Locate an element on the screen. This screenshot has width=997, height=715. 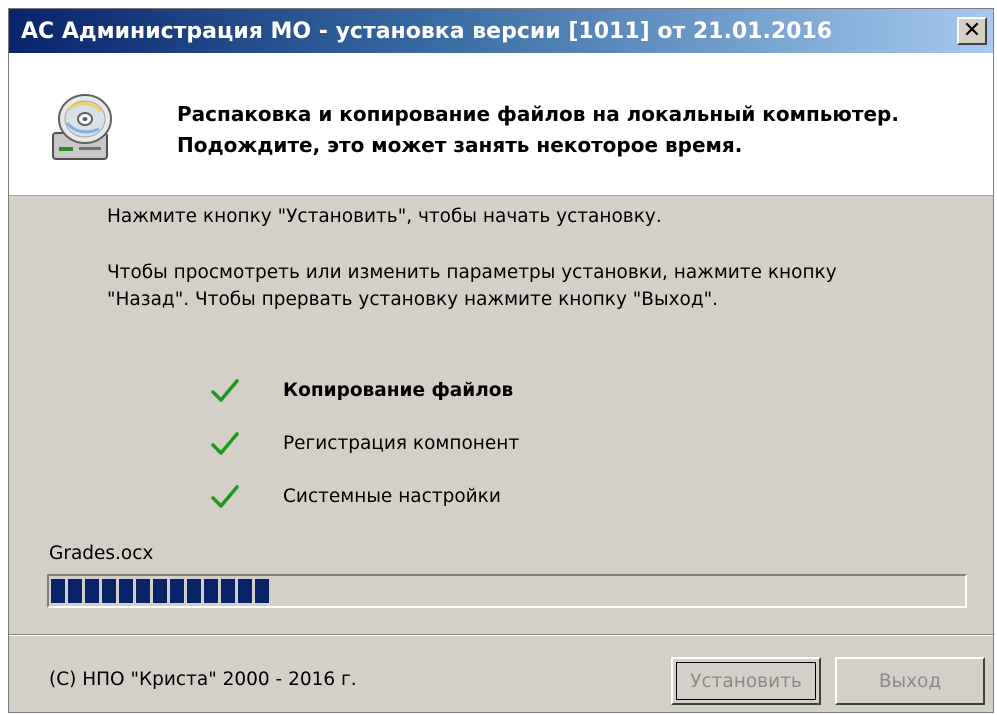
current-file-label: Grades.ocx is located at coordinates (101, 553).